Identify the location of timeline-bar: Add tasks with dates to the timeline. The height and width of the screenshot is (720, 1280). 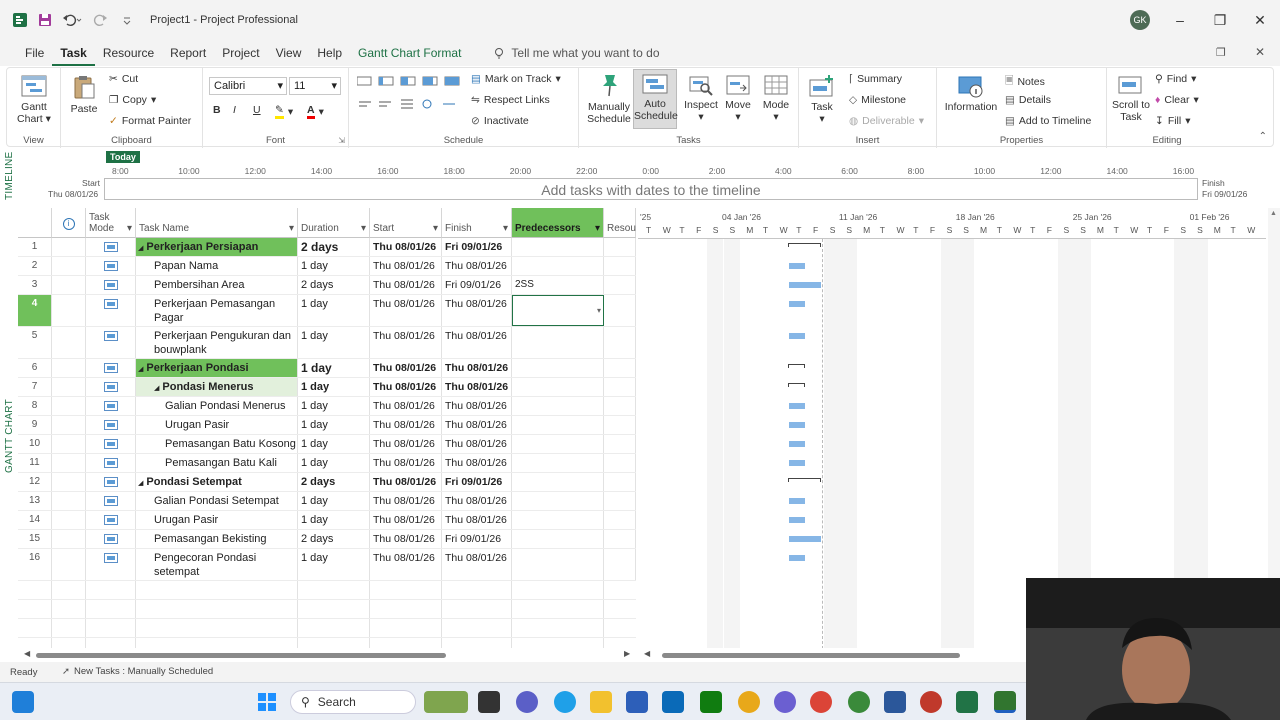
(651, 189).